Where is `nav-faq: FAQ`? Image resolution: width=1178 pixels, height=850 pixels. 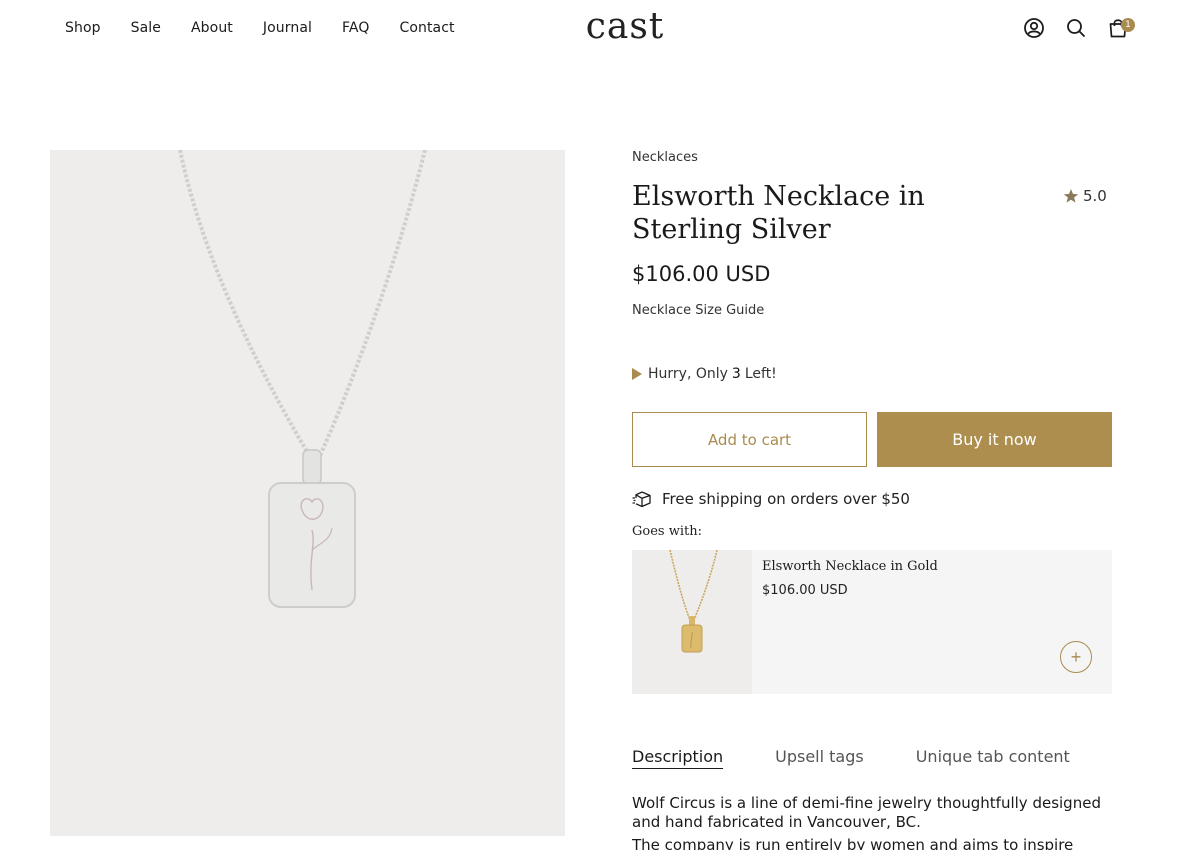
nav-faq: FAQ is located at coordinates (355, 28).